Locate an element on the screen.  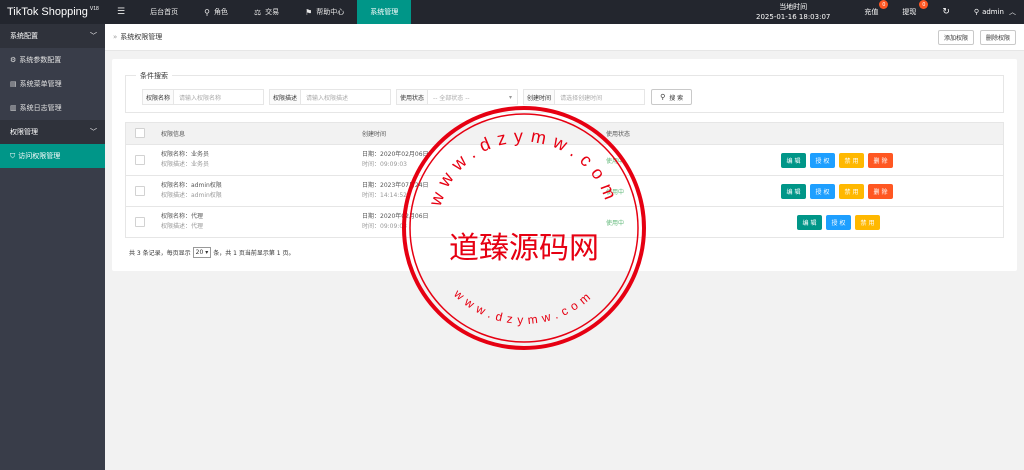
menu-toggle-button: ☰ is located at coordinates (121, 12).